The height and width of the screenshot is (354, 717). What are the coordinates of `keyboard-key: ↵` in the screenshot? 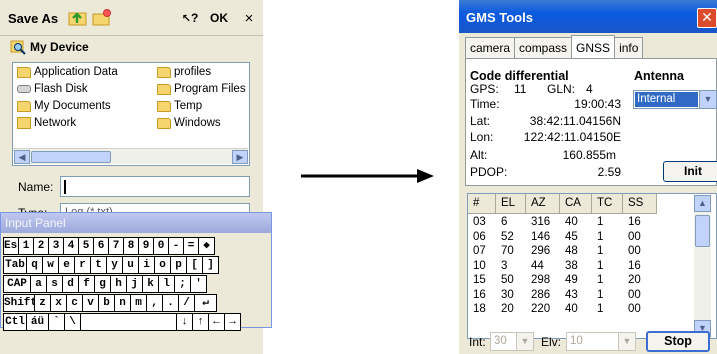 It's located at (206, 303).